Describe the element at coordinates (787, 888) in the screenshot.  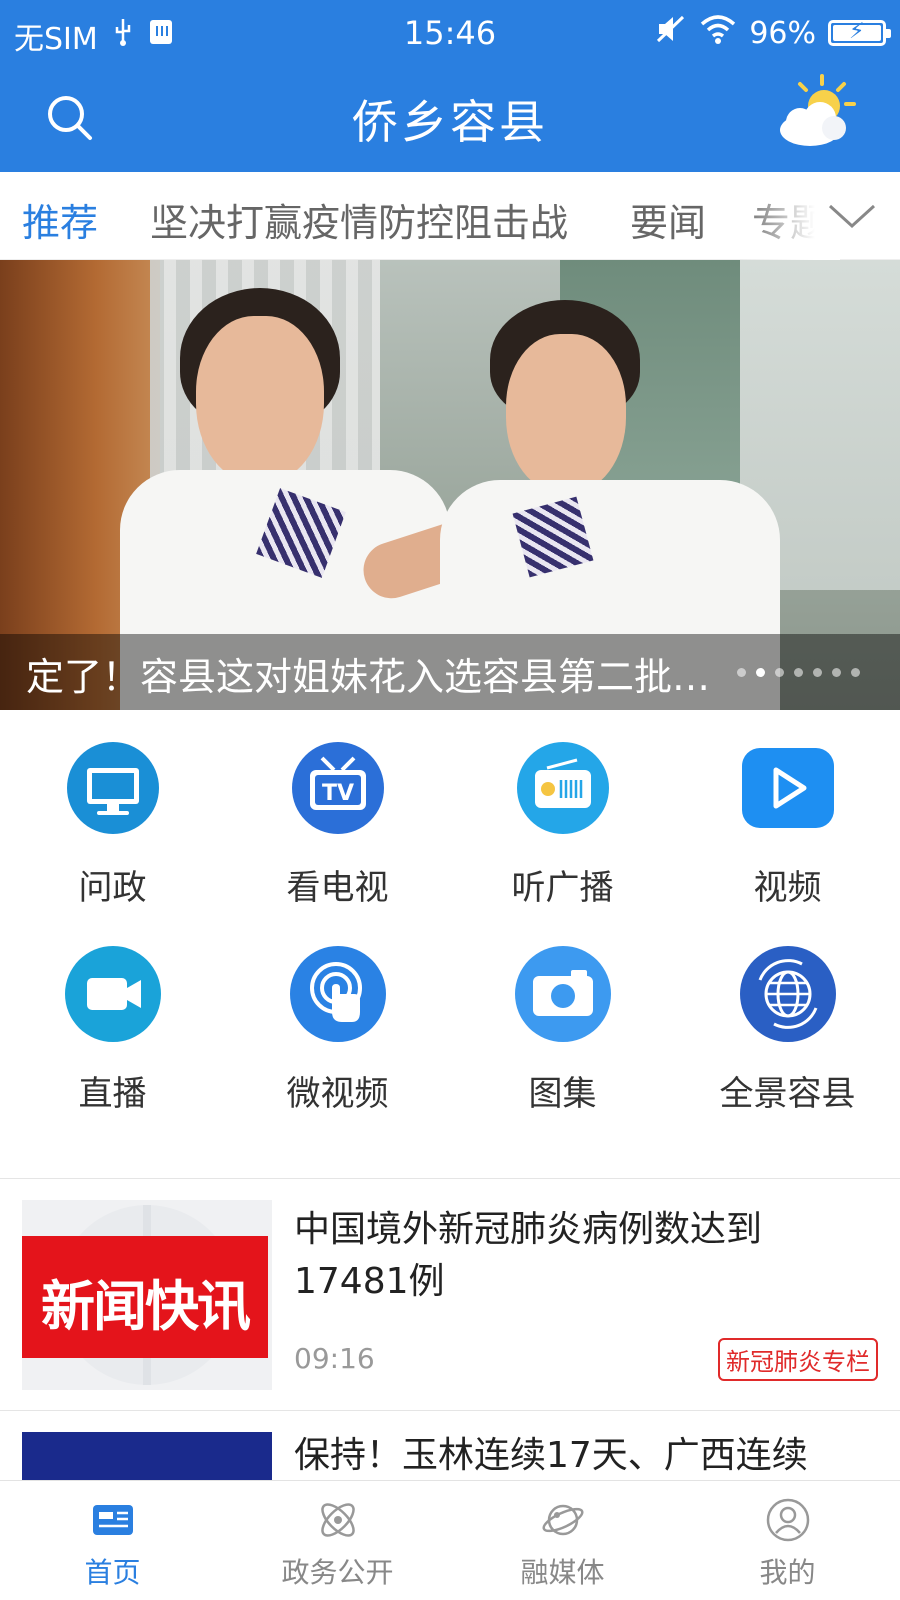
I see `shortcut-label: 视频` at that location.